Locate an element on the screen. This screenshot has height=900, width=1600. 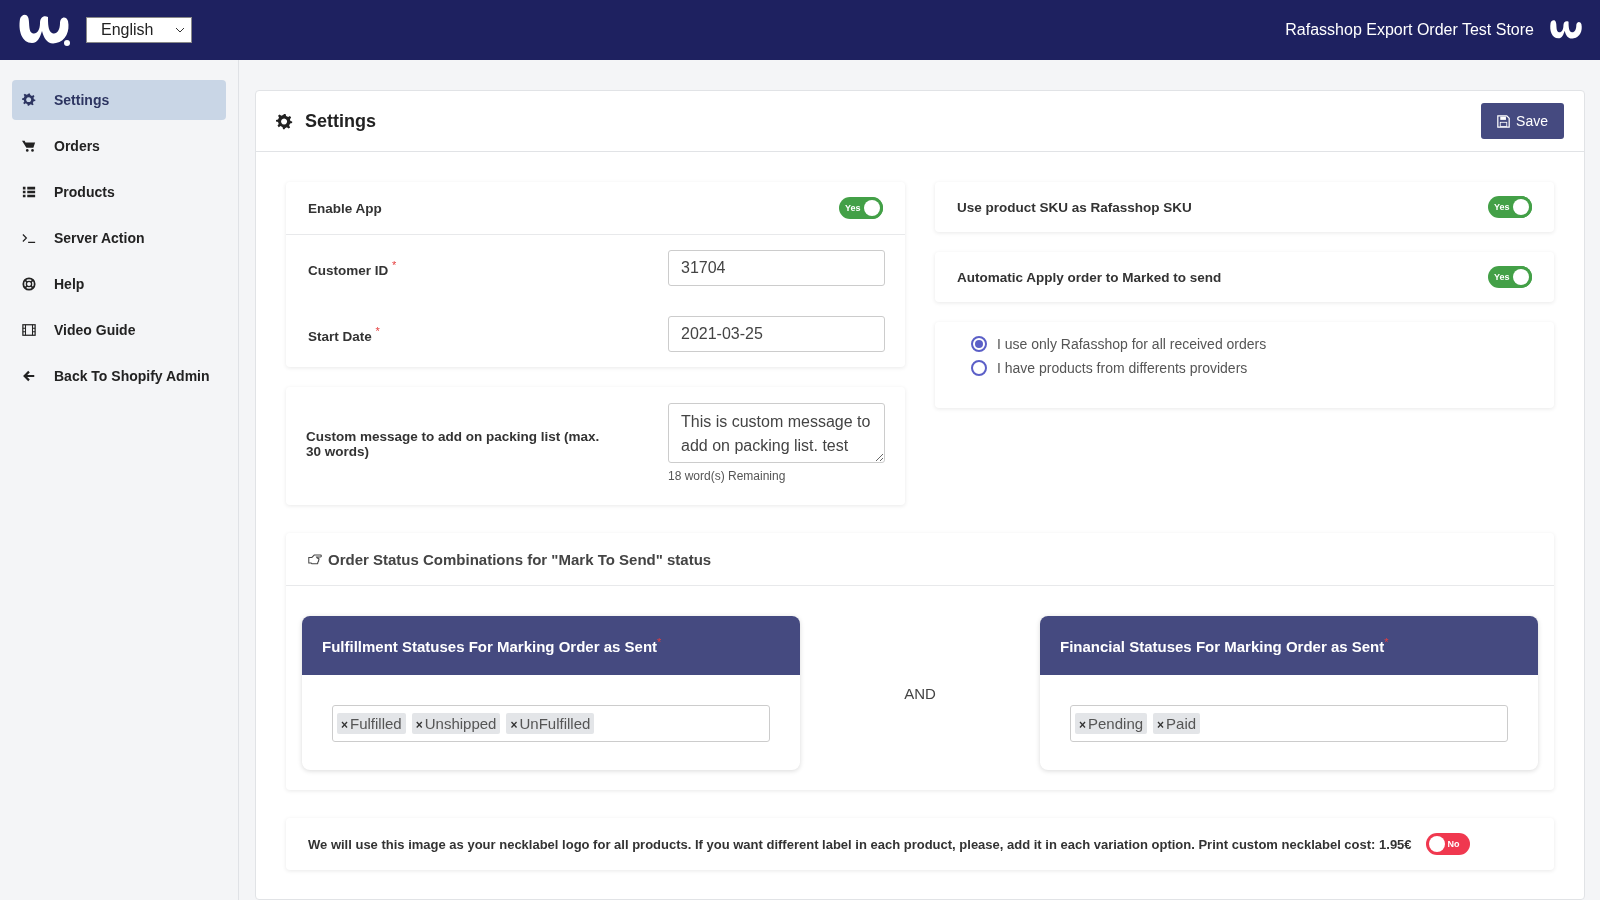
chevron-down-icon is located at coordinates (180, 30).